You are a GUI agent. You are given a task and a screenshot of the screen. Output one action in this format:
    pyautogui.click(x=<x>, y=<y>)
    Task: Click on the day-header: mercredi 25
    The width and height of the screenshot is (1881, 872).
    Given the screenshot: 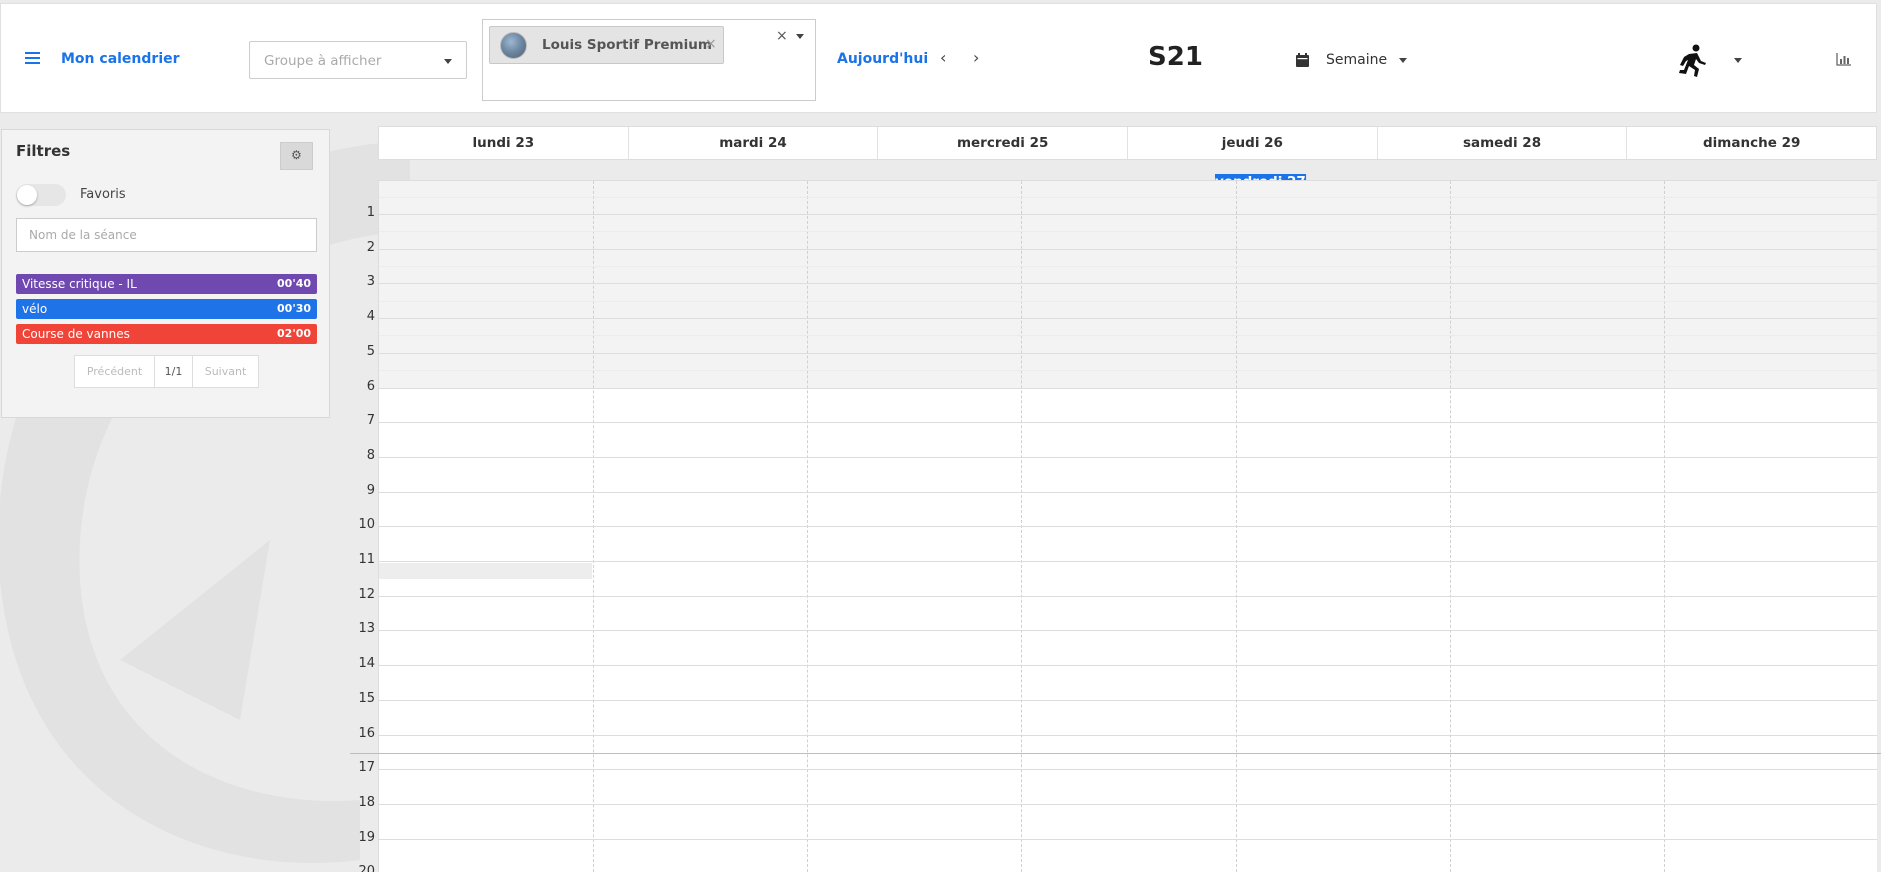 What is the action you would take?
    pyautogui.click(x=1003, y=143)
    